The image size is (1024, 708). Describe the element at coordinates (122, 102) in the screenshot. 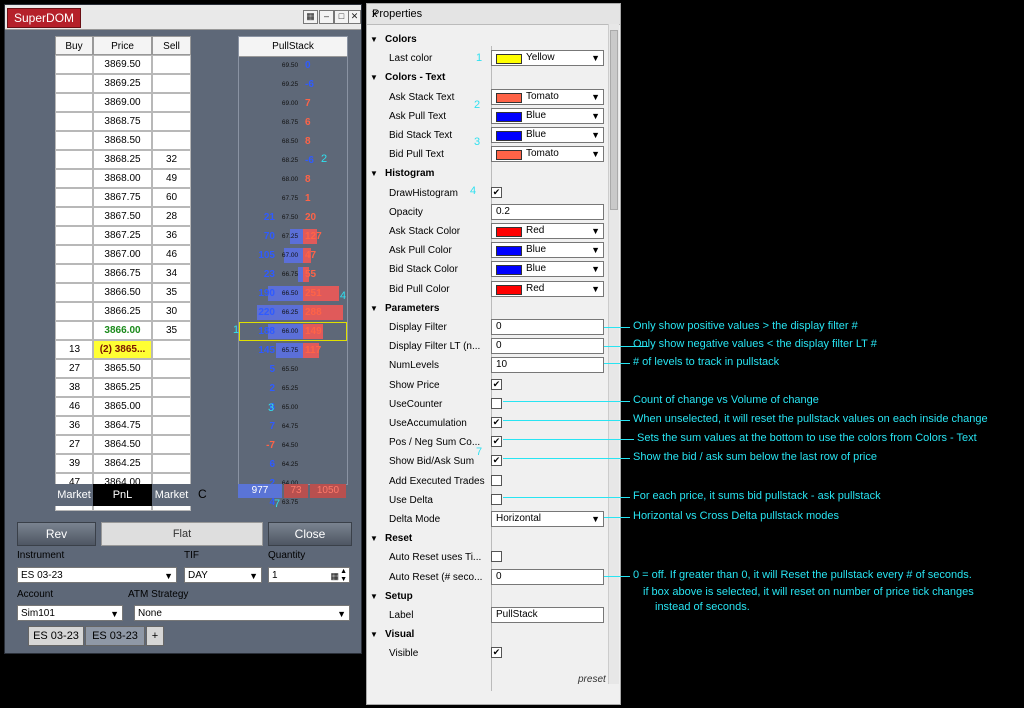

I see `price-cell: 3869.00` at that location.